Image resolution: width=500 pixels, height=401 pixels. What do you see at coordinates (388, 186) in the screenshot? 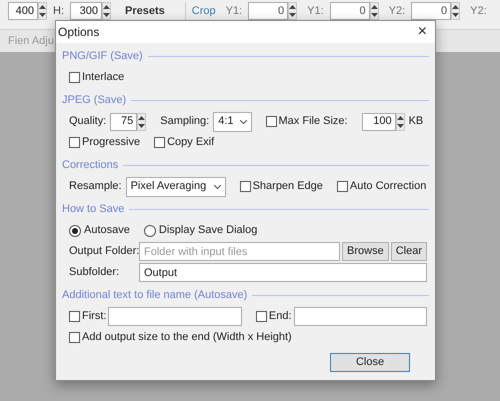
I see `checkbox-label: Auto Correction` at bounding box center [388, 186].